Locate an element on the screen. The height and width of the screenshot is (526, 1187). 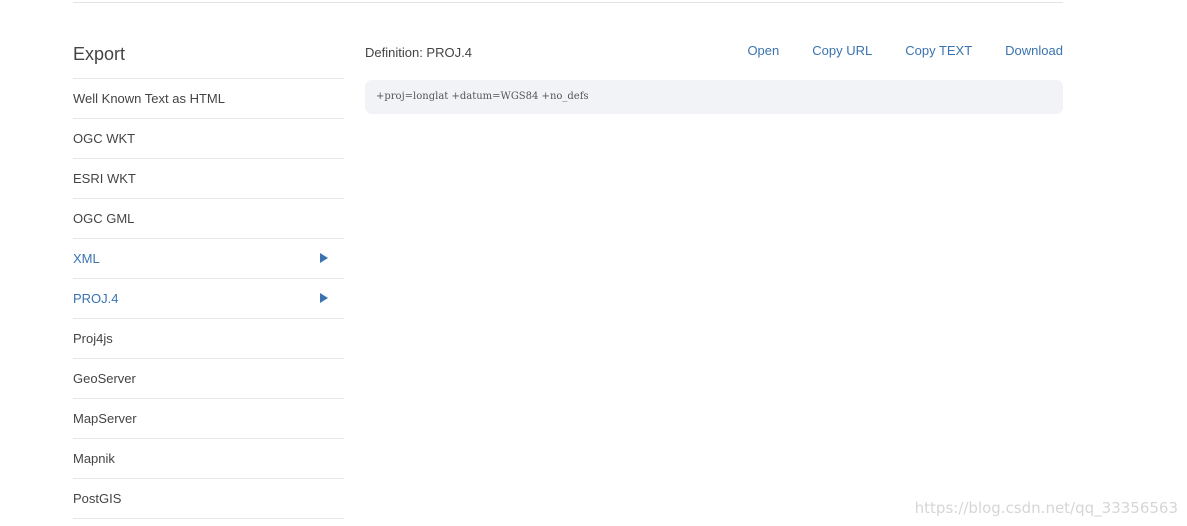
proj4-code-box: +proj=longlat +datum=WGS84 +no_defs is located at coordinates (714, 97).